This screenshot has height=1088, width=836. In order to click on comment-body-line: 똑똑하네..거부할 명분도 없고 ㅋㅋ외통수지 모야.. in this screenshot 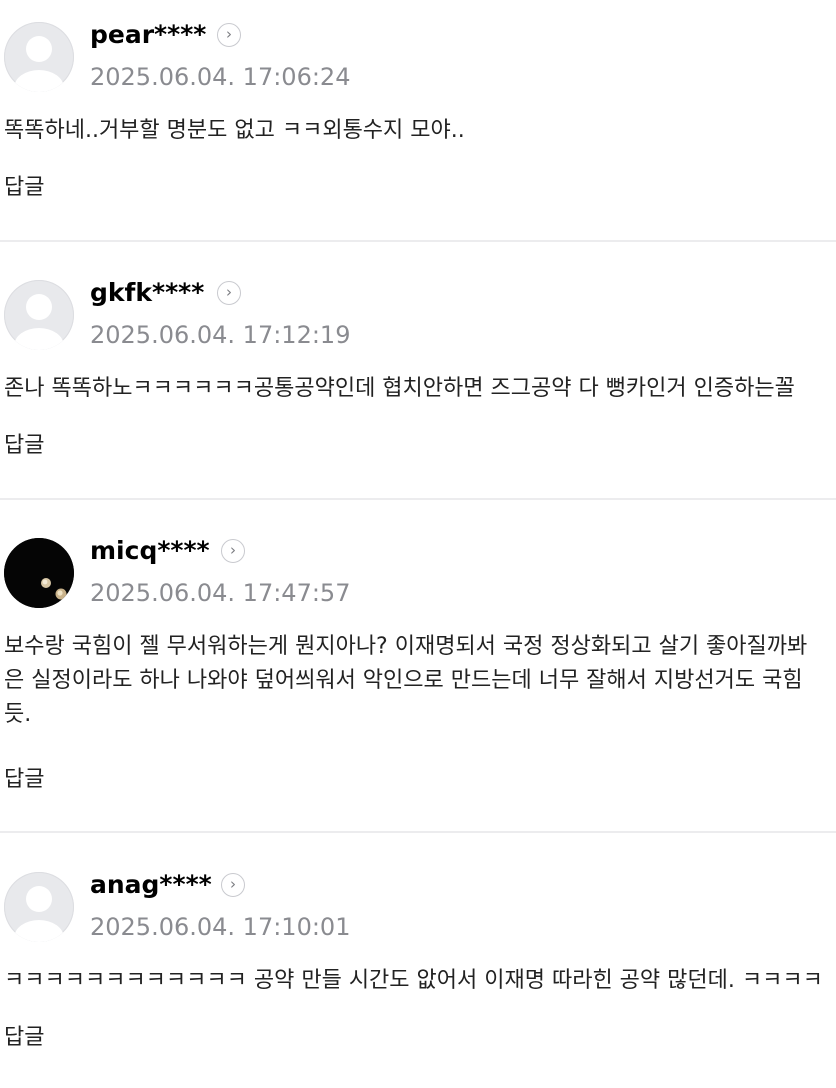, I will do `click(234, 130)`.